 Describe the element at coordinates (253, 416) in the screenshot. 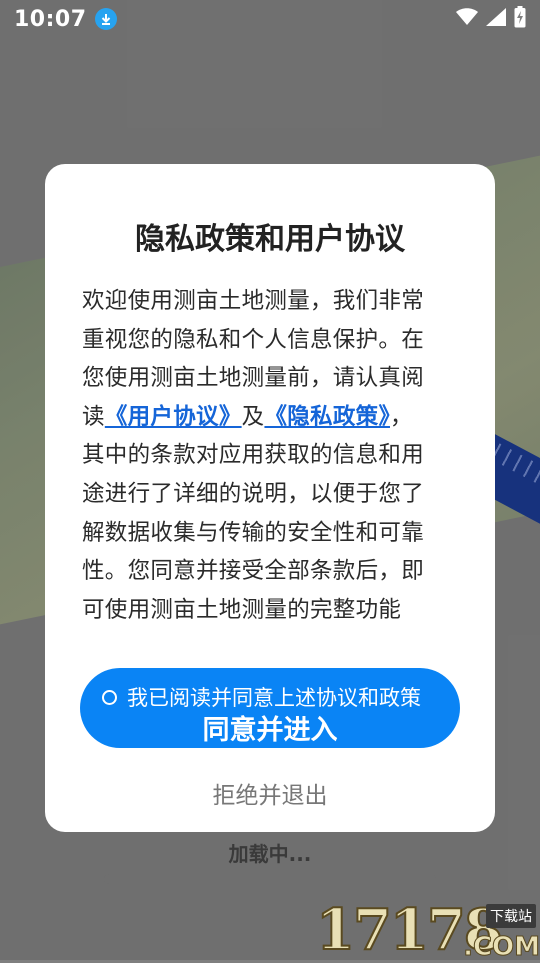

I see `body-text: 及` at that location.